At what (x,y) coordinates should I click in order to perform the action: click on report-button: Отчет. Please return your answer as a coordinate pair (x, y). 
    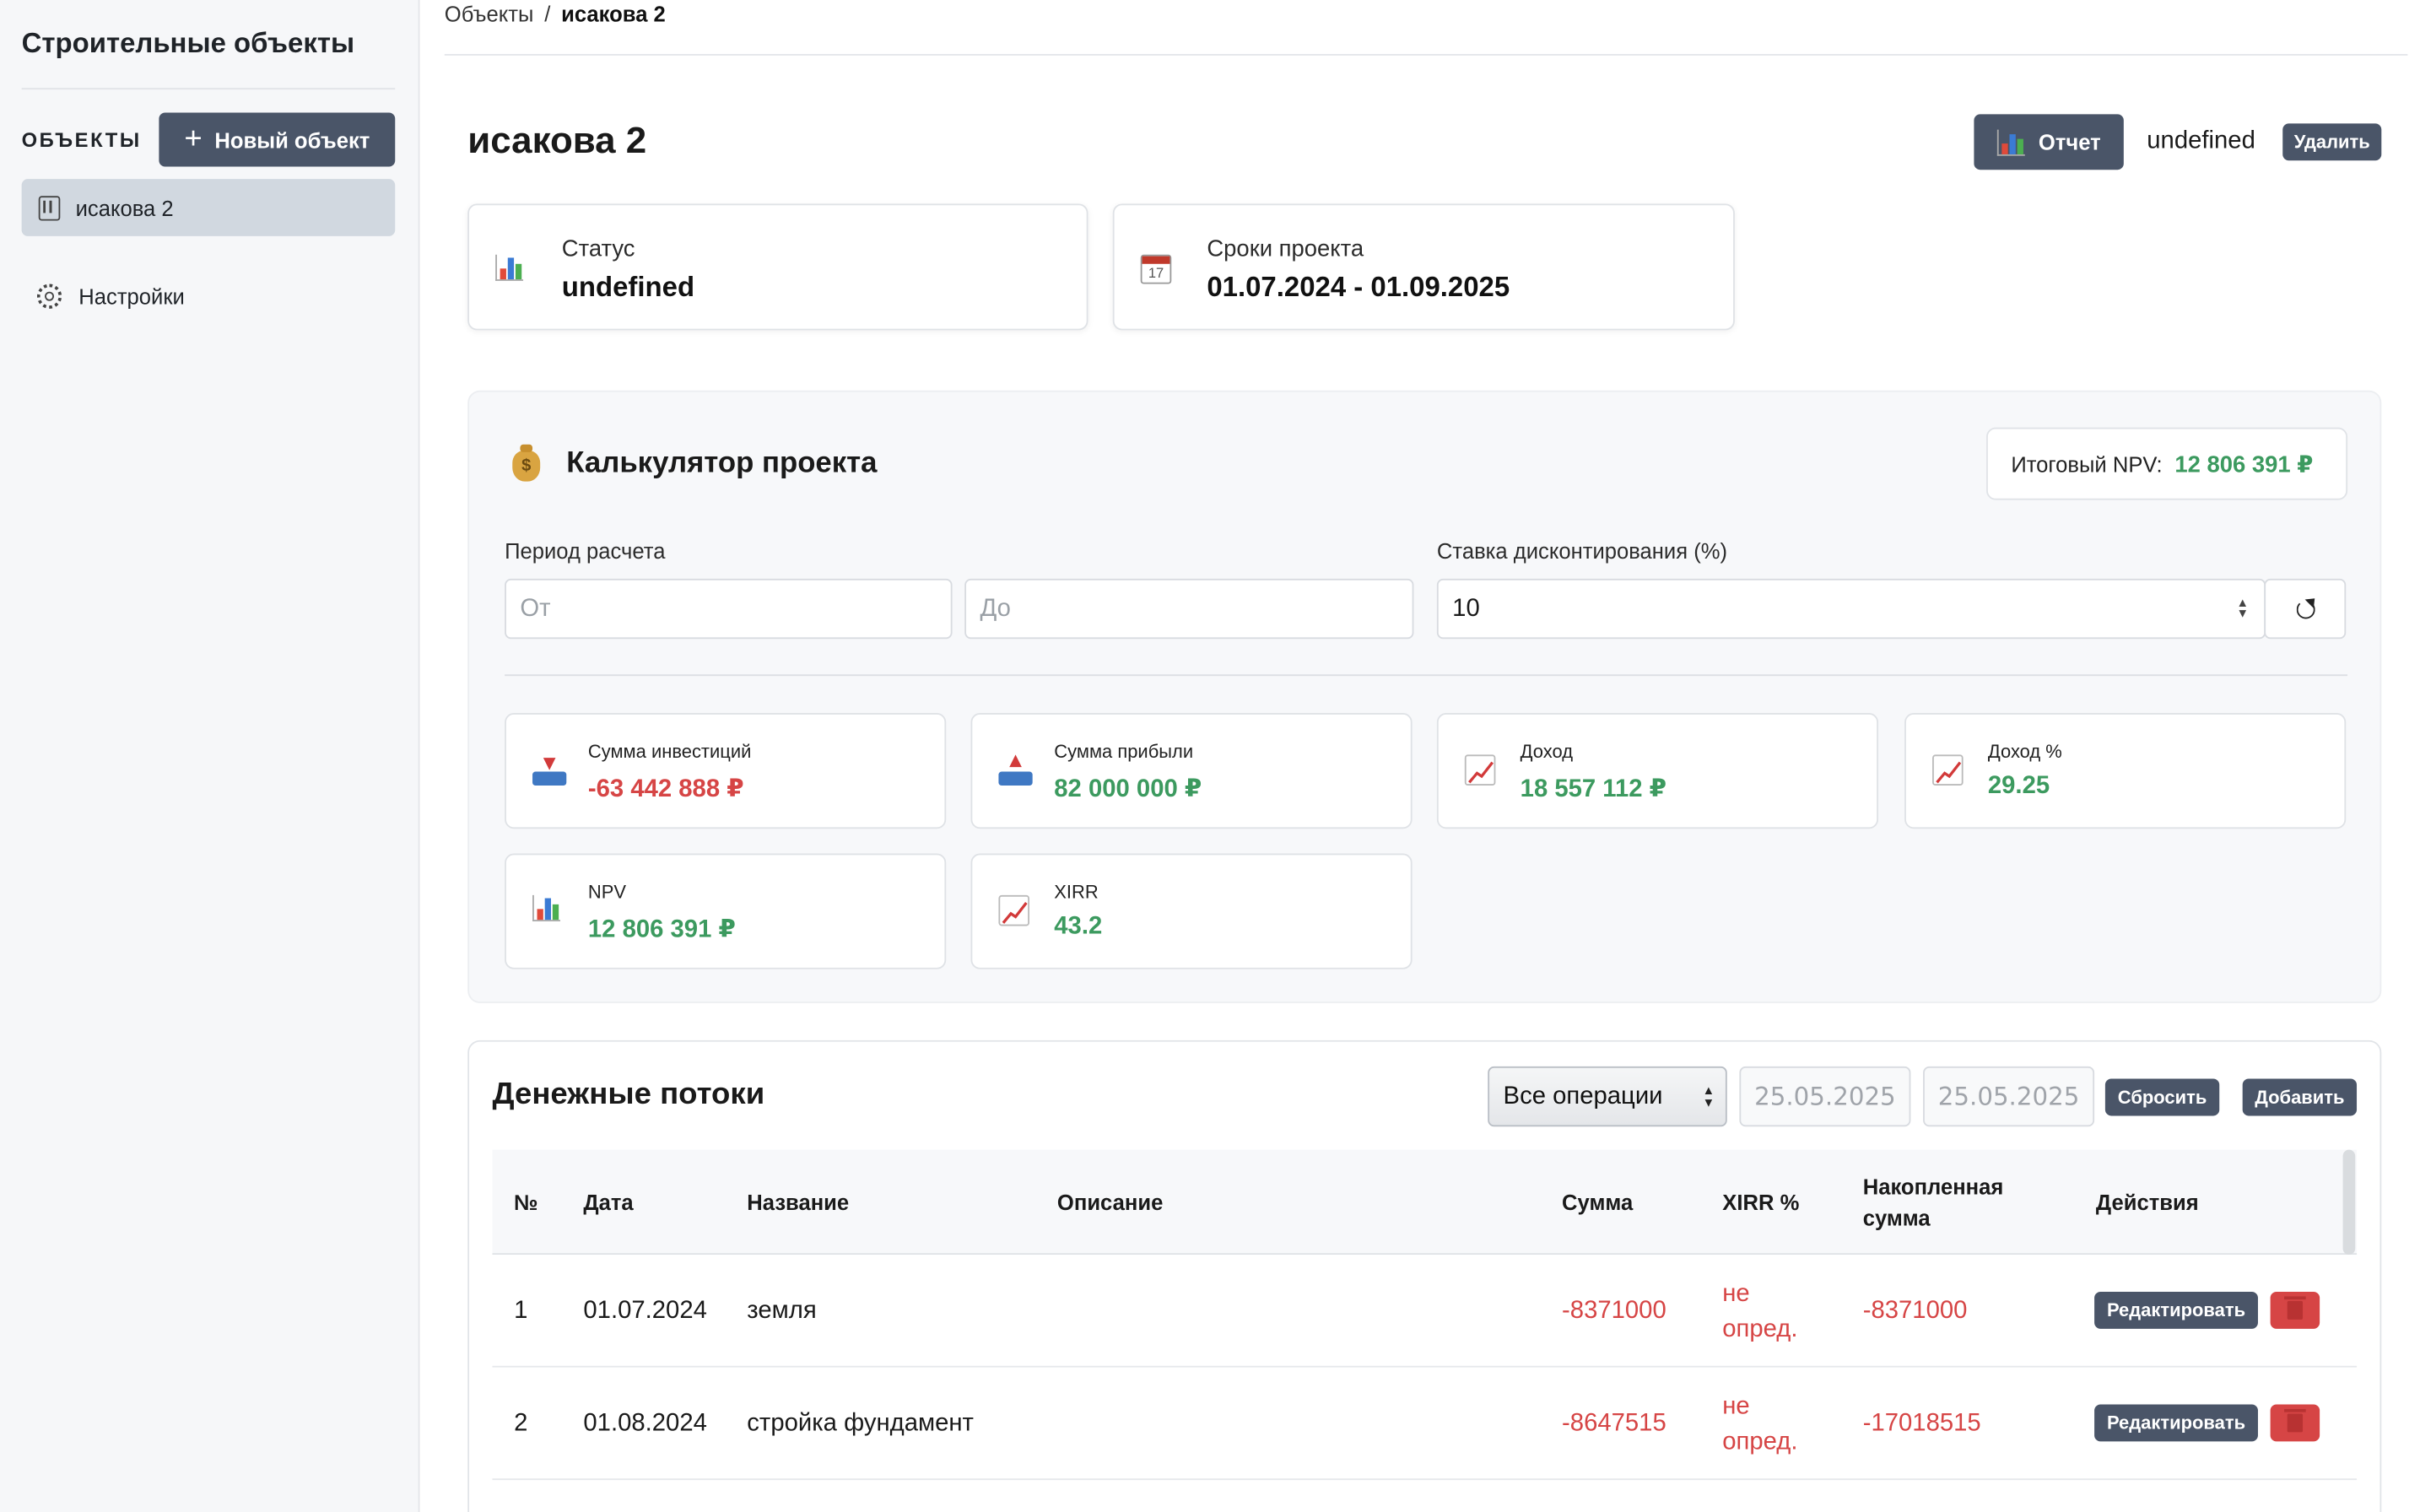
    Looking at the image, I should click on (2049, 142).